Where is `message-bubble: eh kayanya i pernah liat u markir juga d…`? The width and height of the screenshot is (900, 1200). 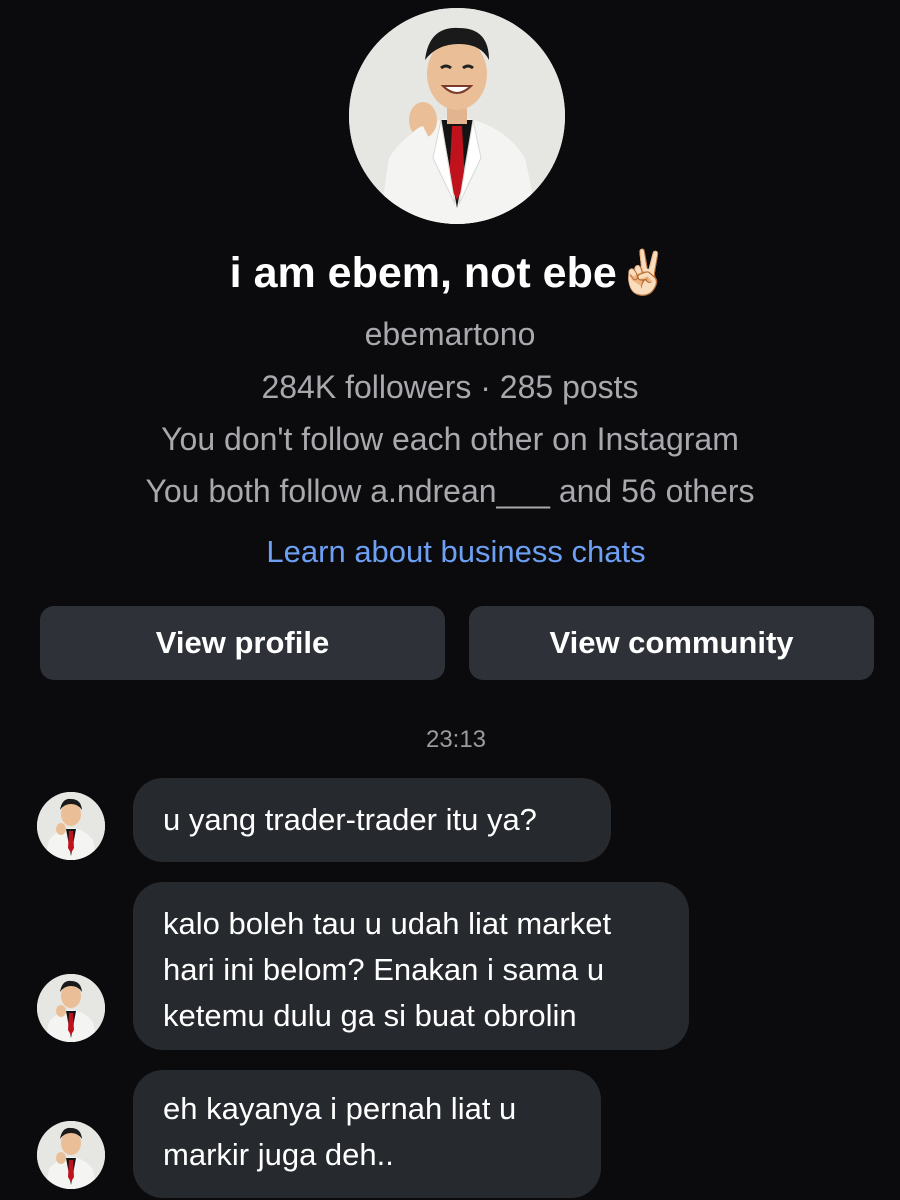
message-bubble: eh kayanya i pernah liat u markir juga d… is located at coordinates (367, 1134).